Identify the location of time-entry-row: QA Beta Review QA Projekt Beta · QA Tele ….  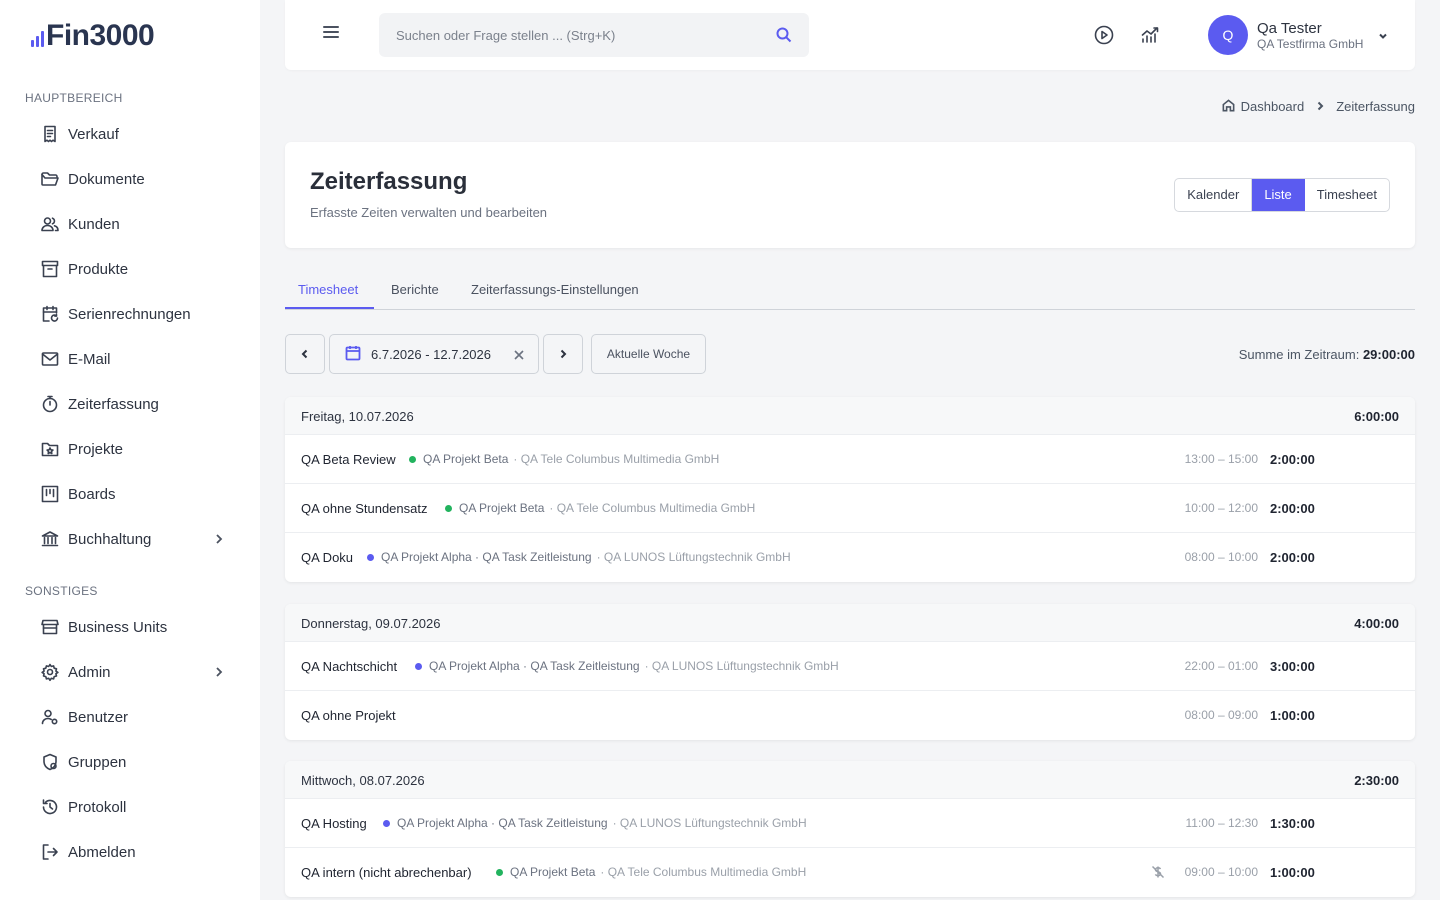
(850, 459).